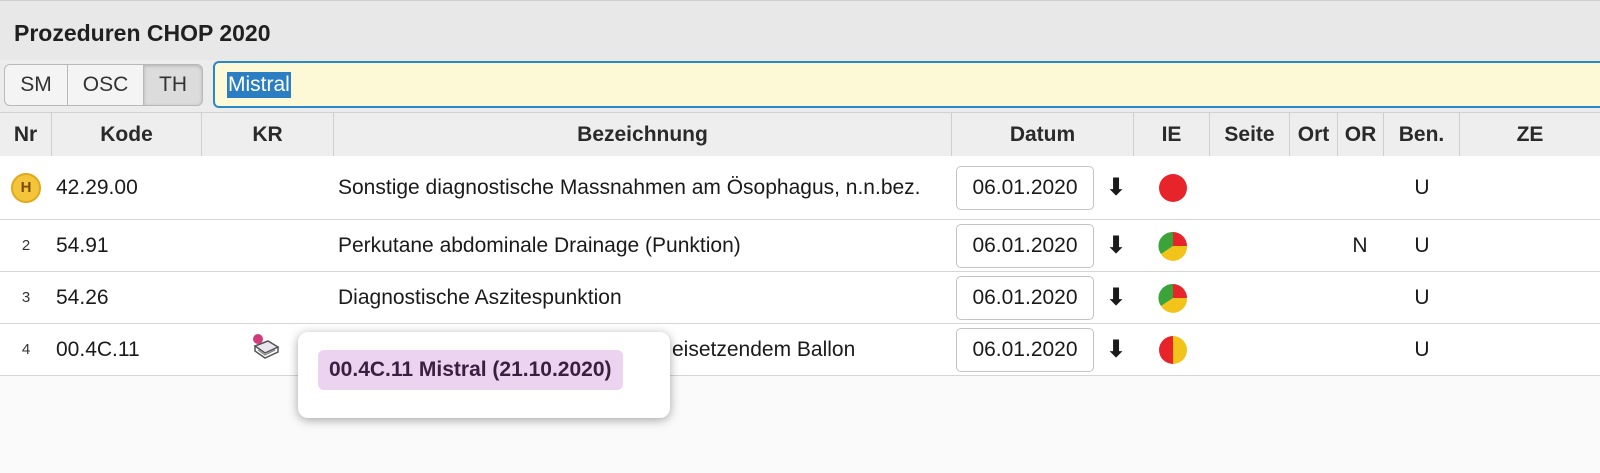  Describe the element at coordinates (26, 297) in the screenshot. I see `row-nr: 3` at that location.